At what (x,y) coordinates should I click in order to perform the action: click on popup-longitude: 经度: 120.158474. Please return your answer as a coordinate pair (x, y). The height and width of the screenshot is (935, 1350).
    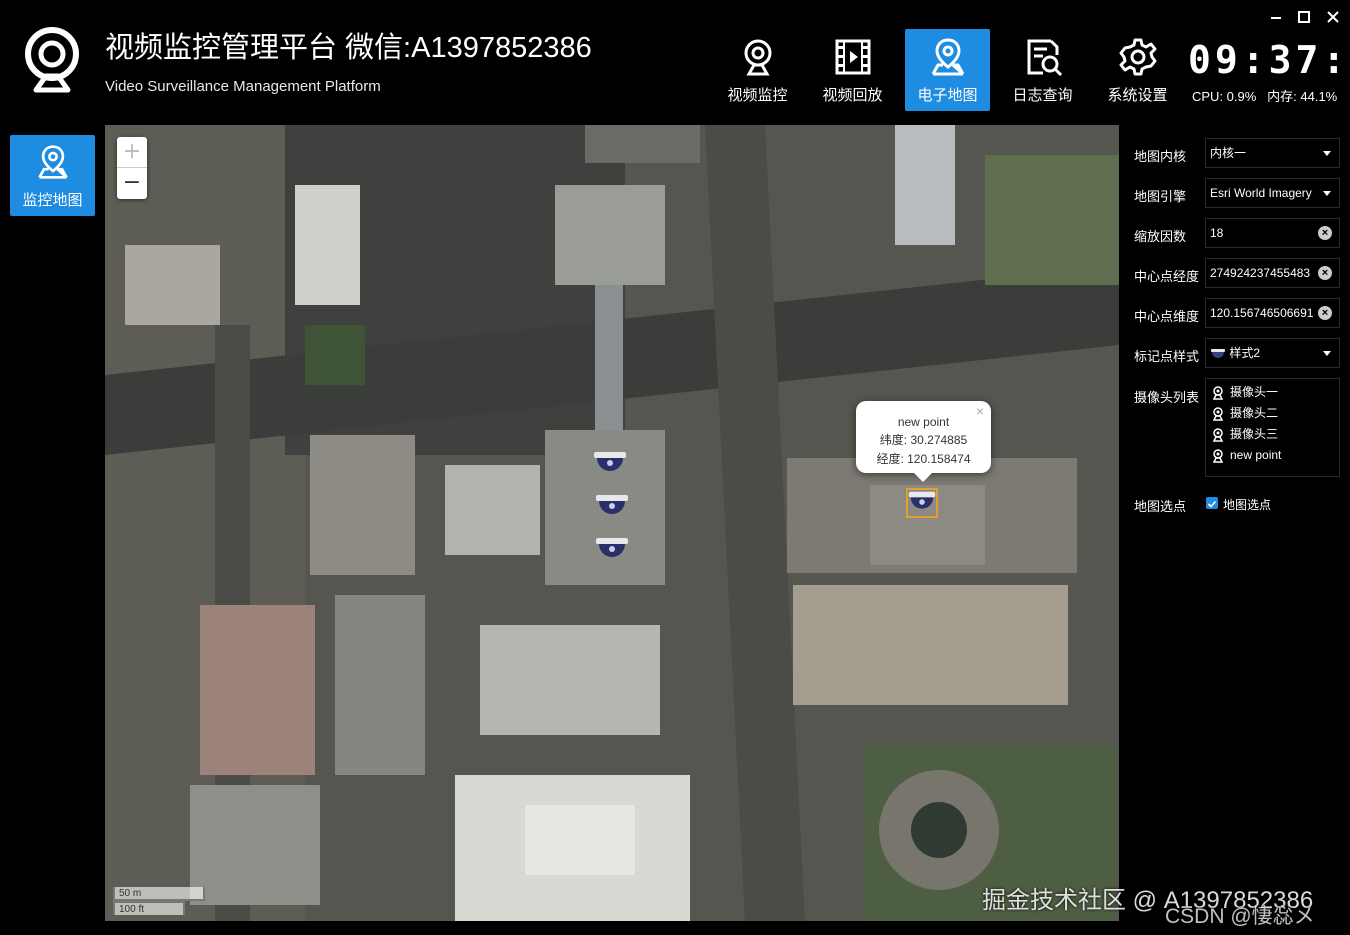
    Looking at the image, I should click on (923, 459).